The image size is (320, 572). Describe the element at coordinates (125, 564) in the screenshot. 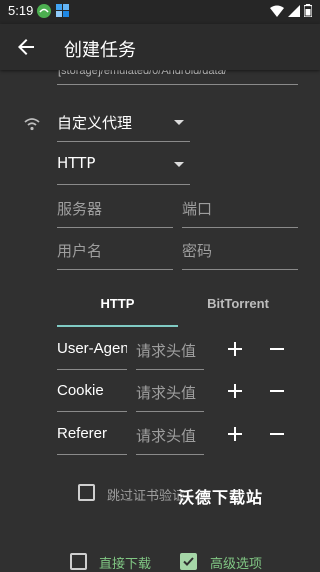

I see `direct-download-label: 直接下载` at that location.